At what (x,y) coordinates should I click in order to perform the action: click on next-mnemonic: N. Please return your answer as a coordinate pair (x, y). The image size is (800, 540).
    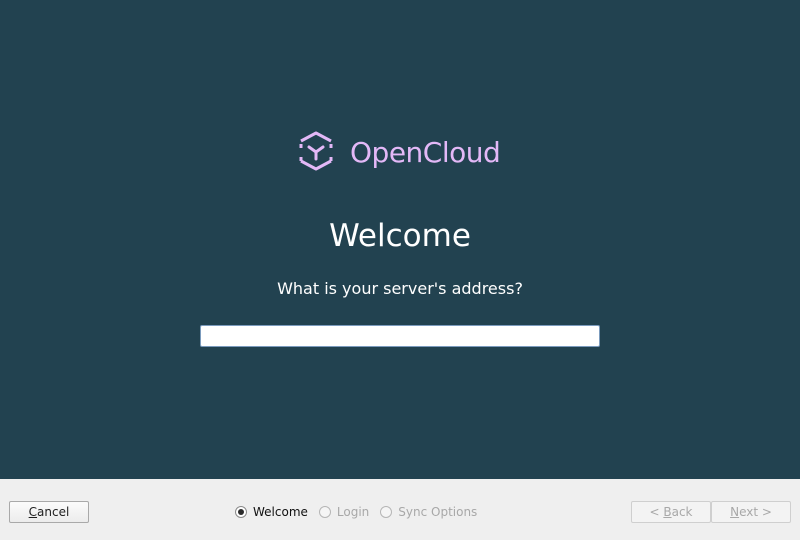
    Looking at the image, I should click on (735, 512).